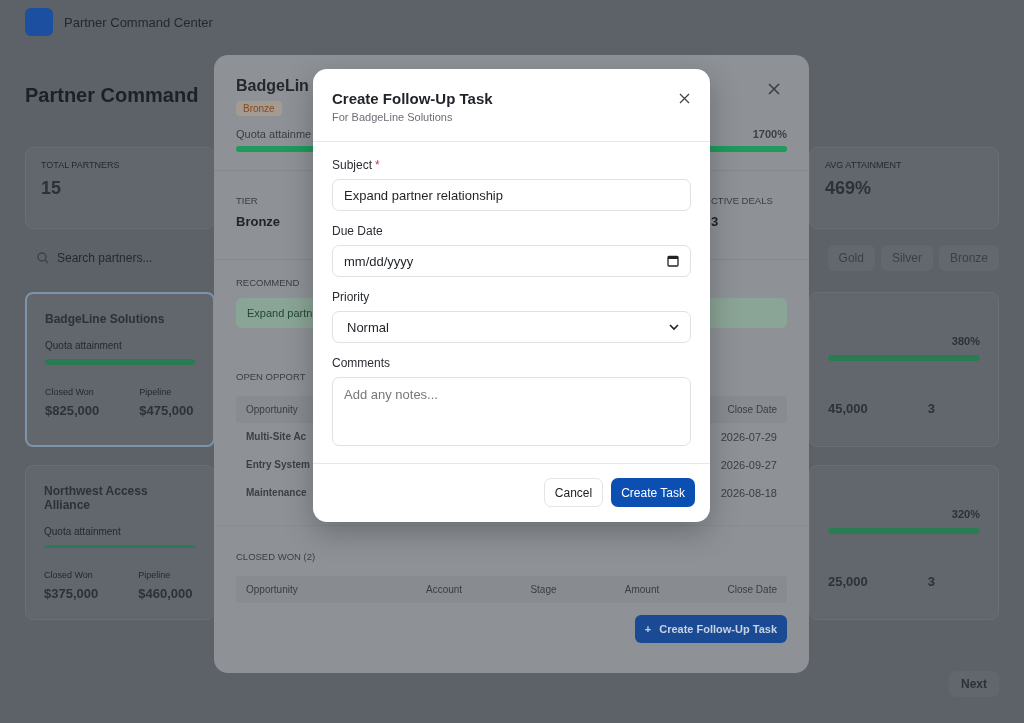 Image resolution: width=1024 pixels, height=723 pixels. I want to click on next-button: Next, so click(974, 684).